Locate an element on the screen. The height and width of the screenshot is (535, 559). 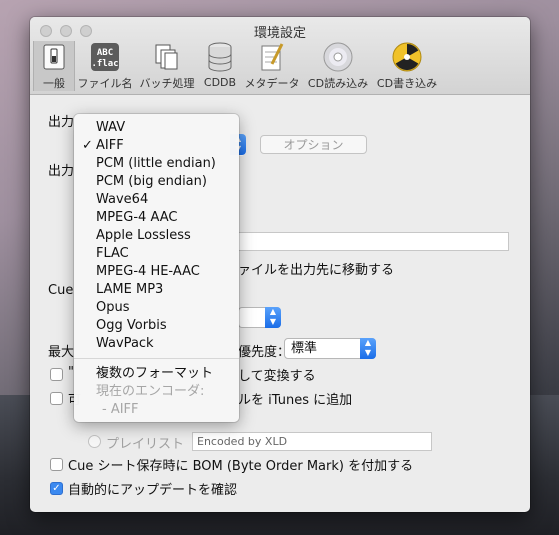
priority-popup: 標準 ▲ ▼ is located at coordinates (330, 348).